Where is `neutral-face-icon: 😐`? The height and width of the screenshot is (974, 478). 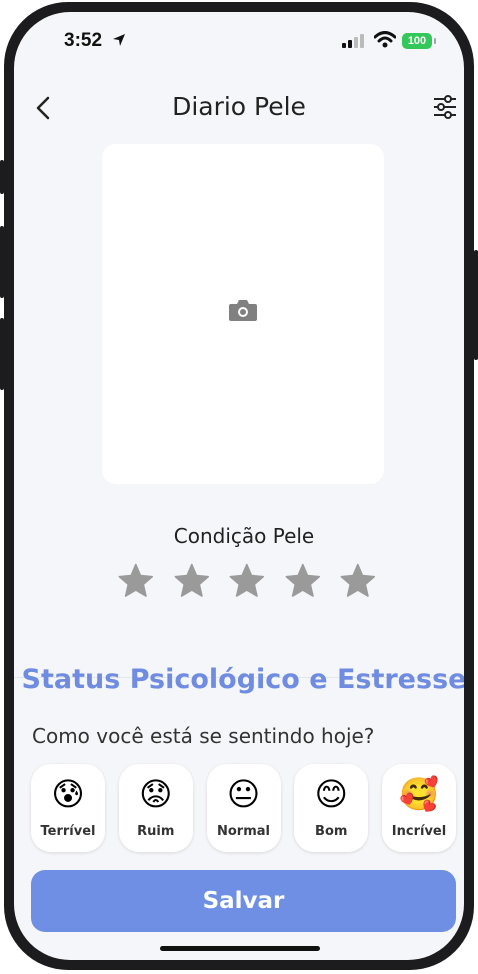 neutral-face-icon: 😐 is located at coordinates (243, 794).